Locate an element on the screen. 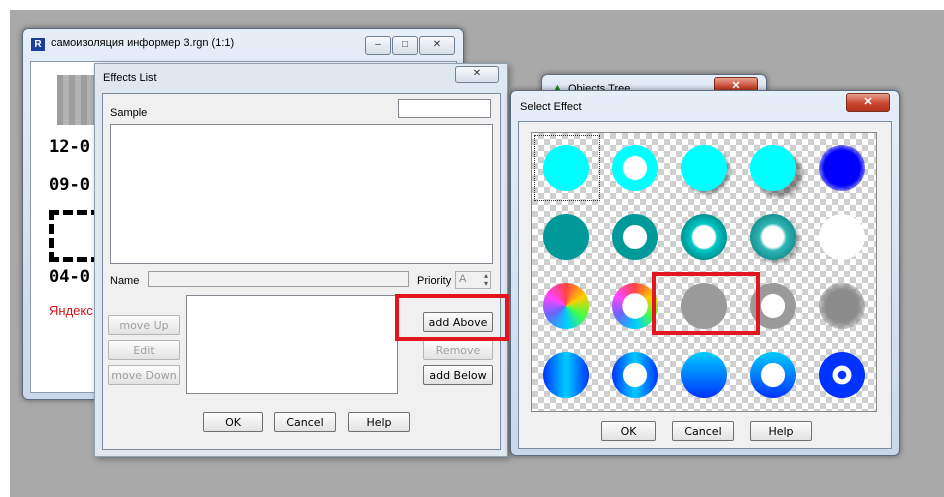 This screenshot has height=497, width=944. name-label: Name is located at coordinates (125, 281).